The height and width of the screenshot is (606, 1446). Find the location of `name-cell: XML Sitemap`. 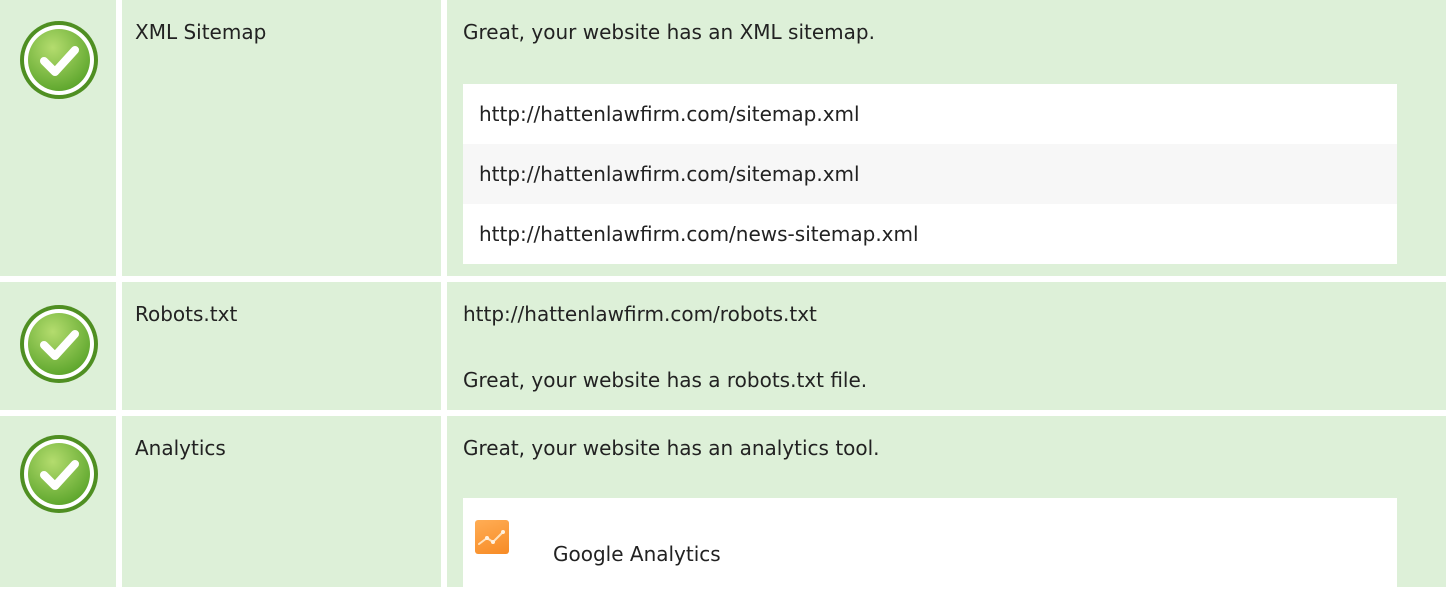

name-cell: XML Sitemap is located at coordinates (281, 138).